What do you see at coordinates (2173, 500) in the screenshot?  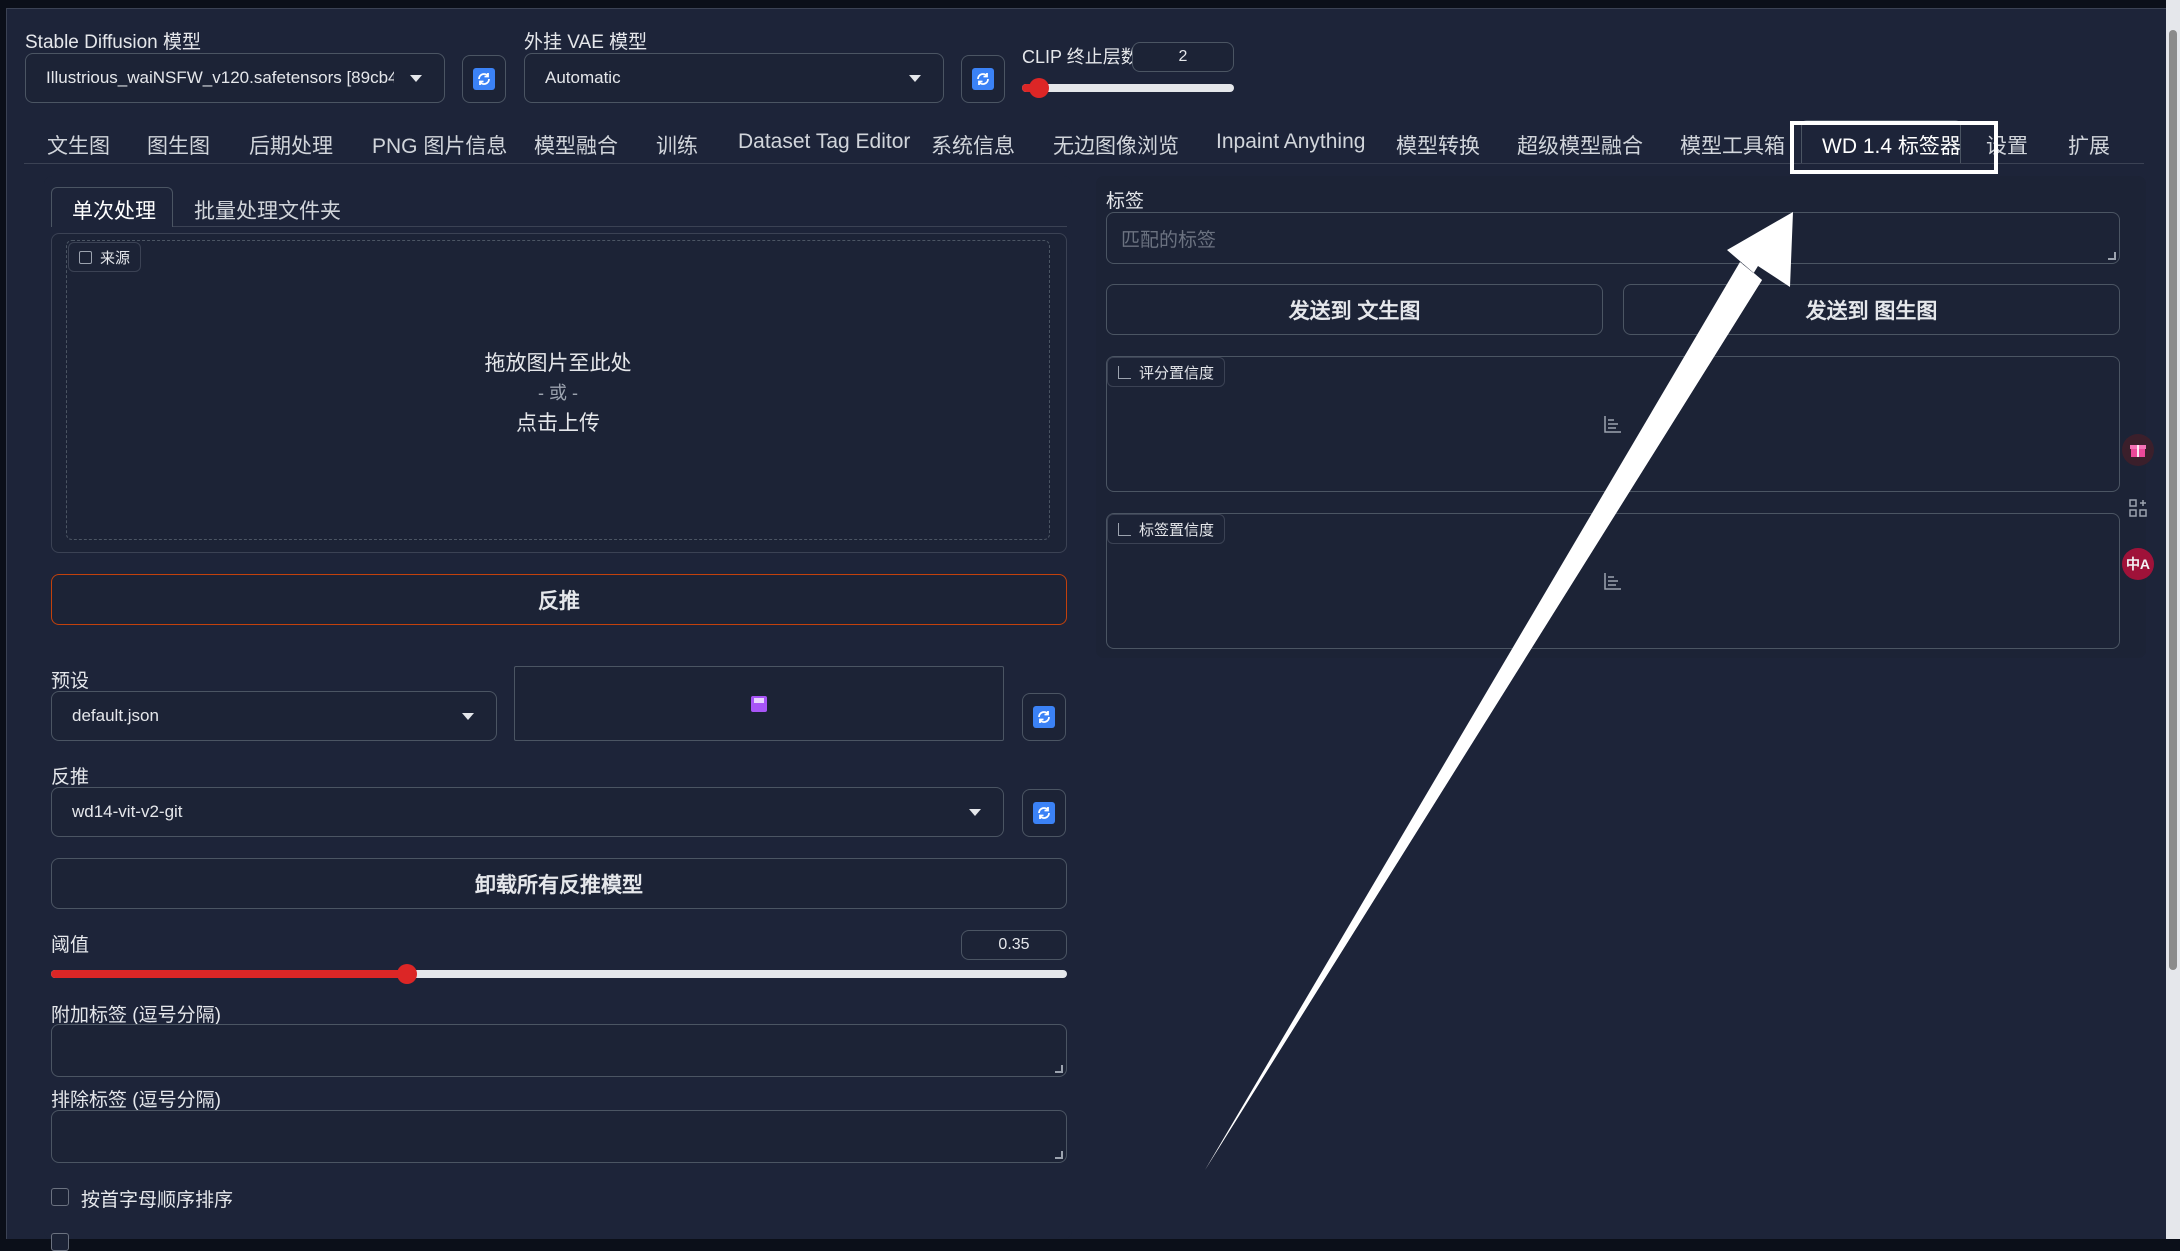 I see `page-scrollbar-thumb` at bounding box center [2173, 500].